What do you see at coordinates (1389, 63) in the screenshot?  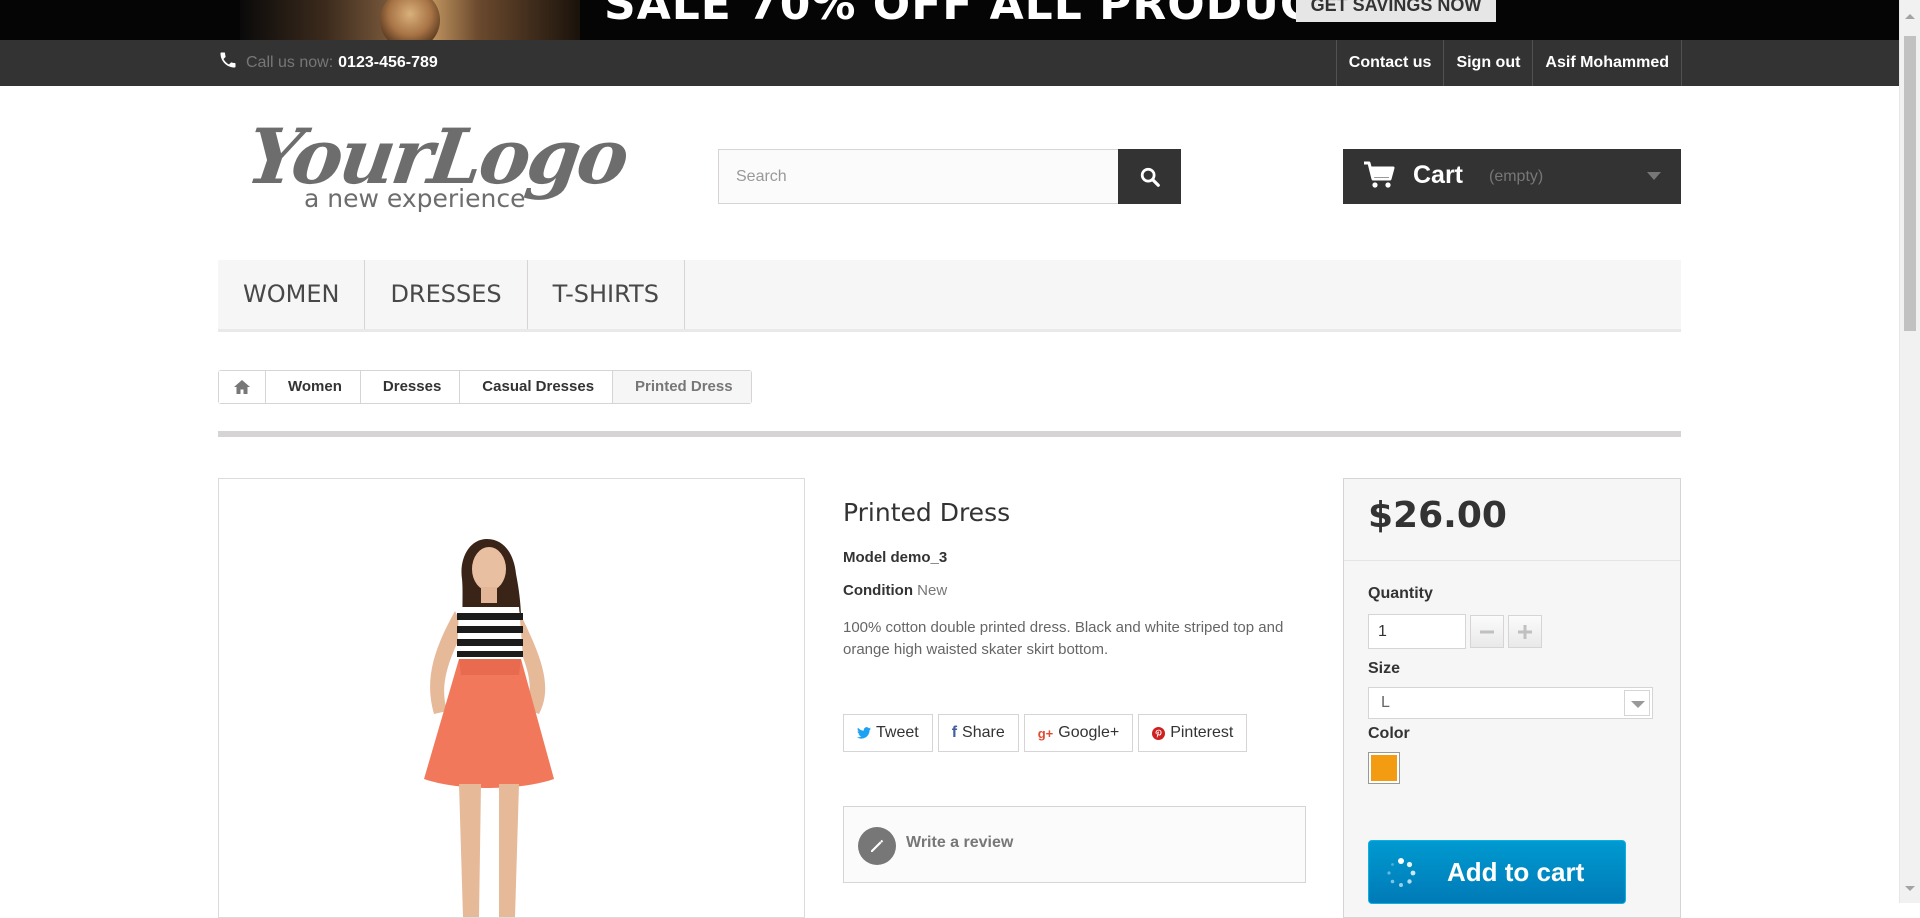 I see `contact-us-link: Contact us` at bounding box center [1389, 63].